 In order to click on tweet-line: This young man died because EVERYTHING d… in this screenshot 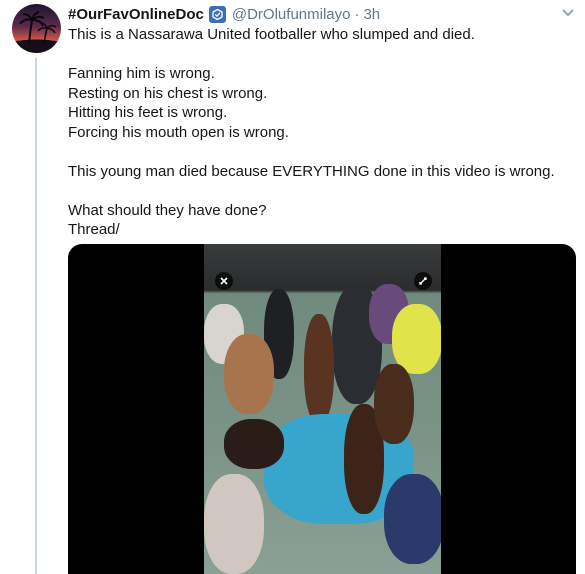, I will do `click(311, 171)`.